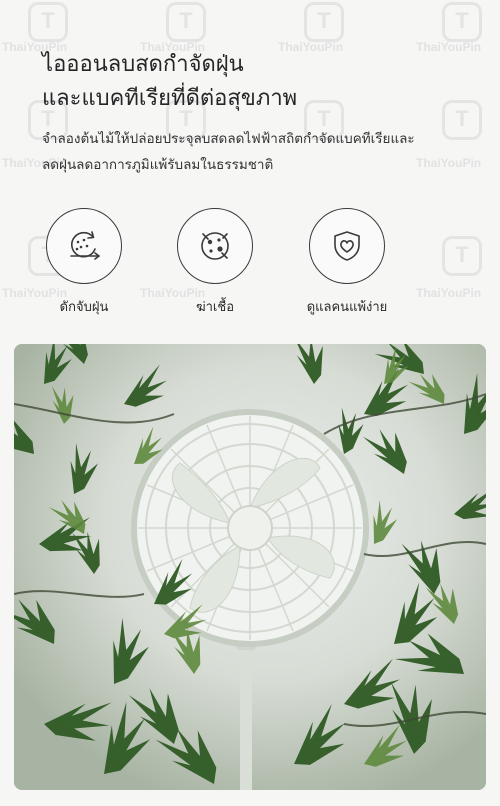 Image resolution: width=500 pixels, height=806 pixels. I want to click on feature-label: ดูแลคนแพ้ง่าย, so click(347, 307).